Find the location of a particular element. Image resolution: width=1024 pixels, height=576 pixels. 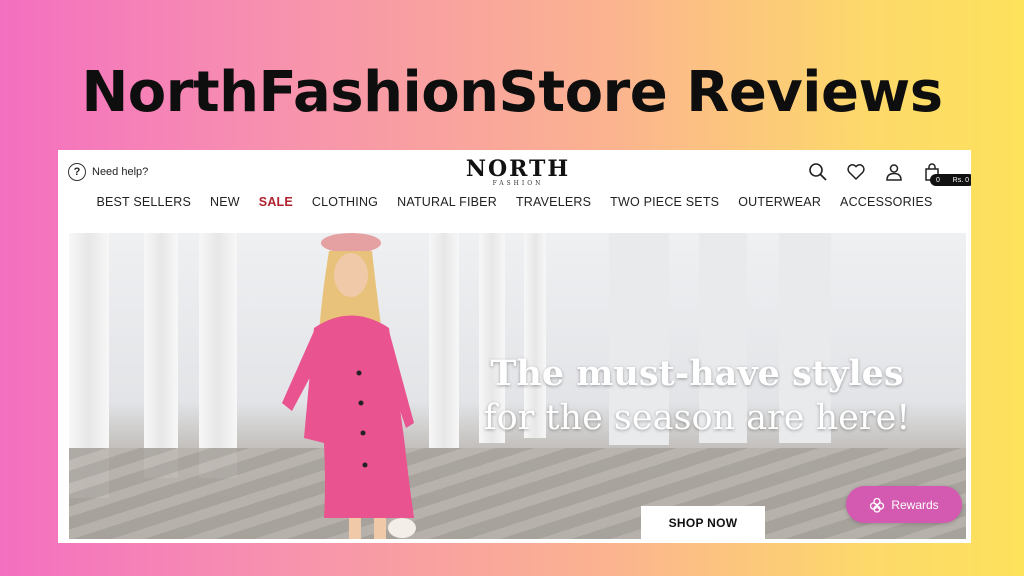

account-icon is located at coordinates (894, 172).